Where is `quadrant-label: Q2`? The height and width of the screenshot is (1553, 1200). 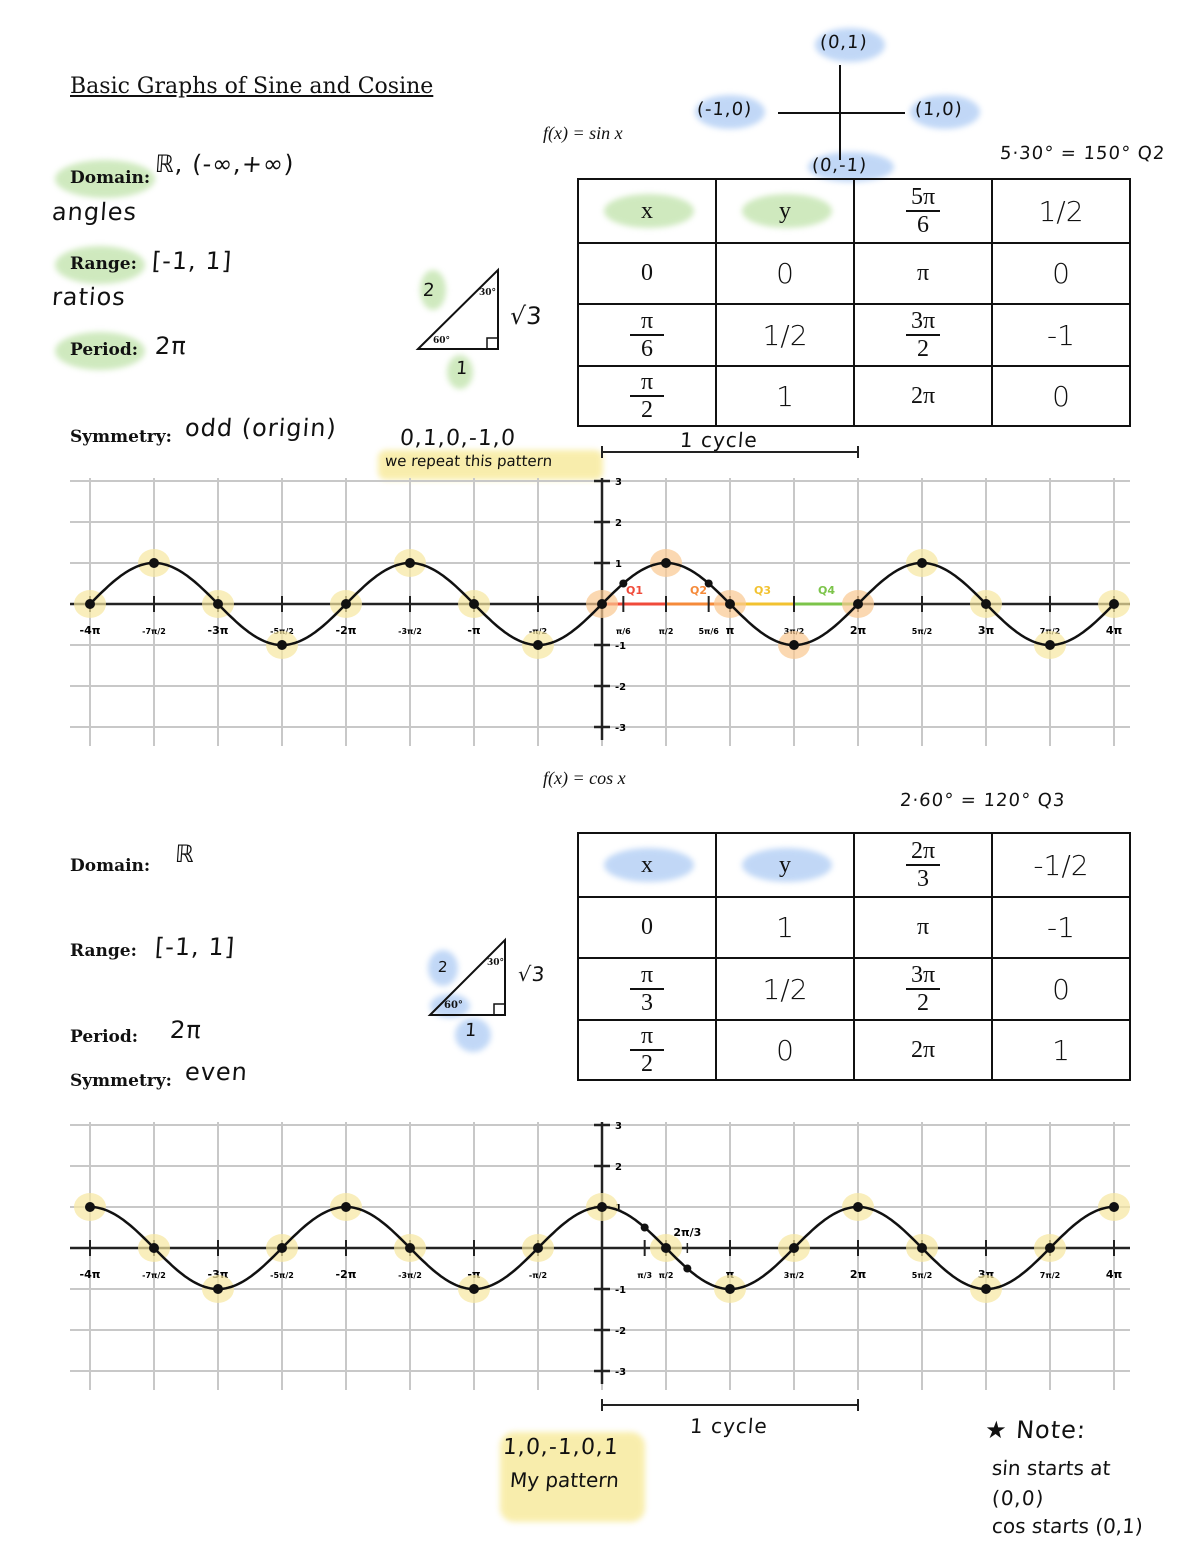 quadrant-label: Q2 is located at coordinates (698, 590).